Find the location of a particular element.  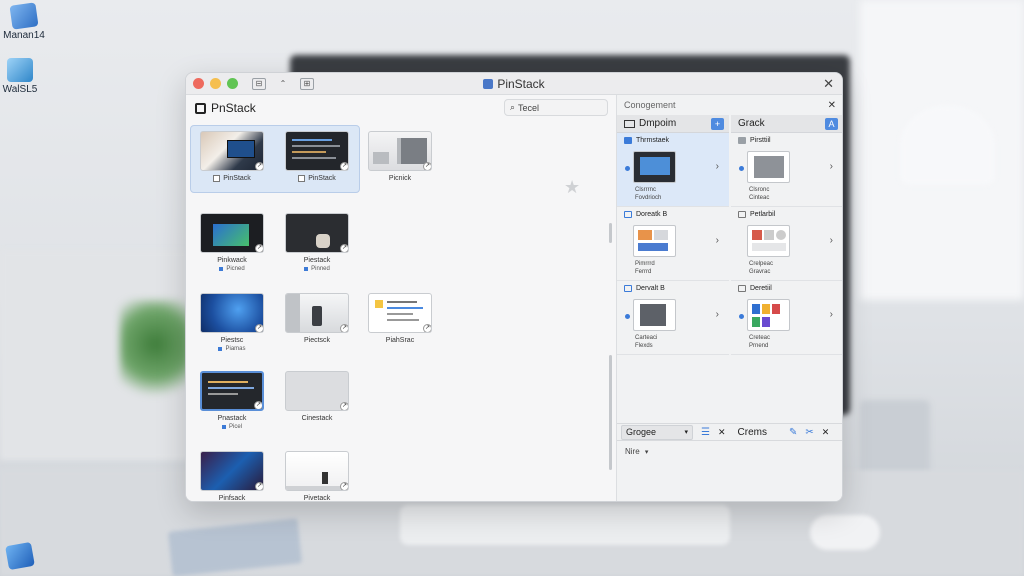

pin-caption: Pinfsack is located at coordinates (232, 498).